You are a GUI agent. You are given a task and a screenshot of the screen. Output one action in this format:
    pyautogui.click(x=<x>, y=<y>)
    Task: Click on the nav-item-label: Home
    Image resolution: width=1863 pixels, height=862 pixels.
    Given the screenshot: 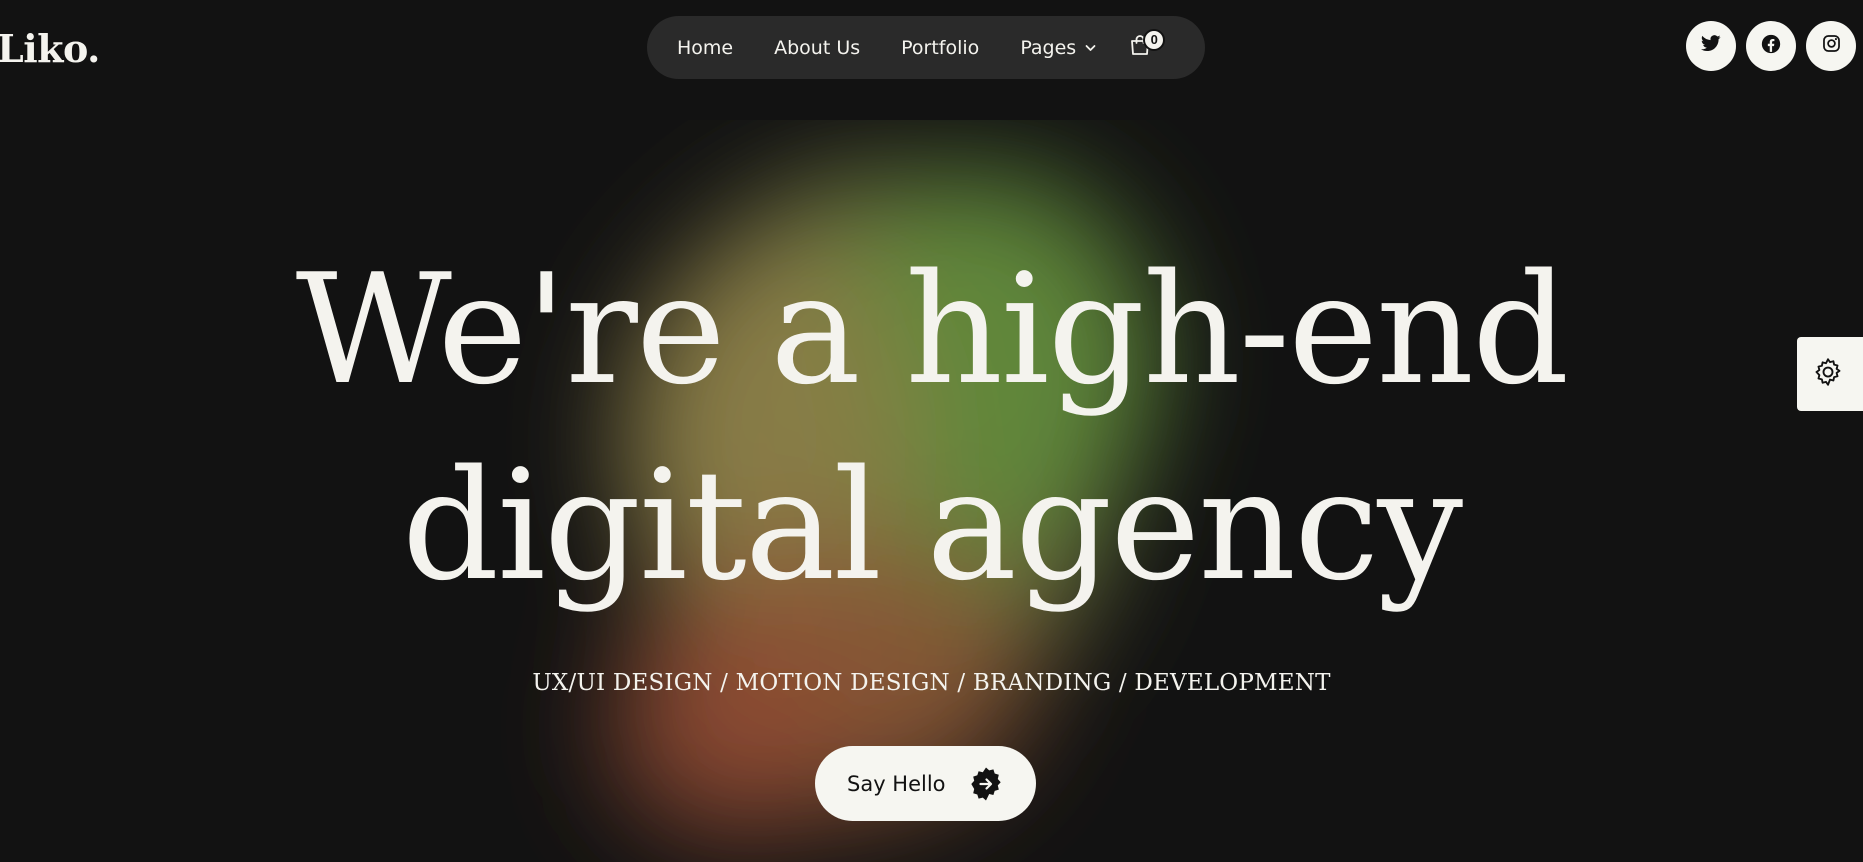 What is the action you would take?
    pyautogui.click(x=705, y=47)
    